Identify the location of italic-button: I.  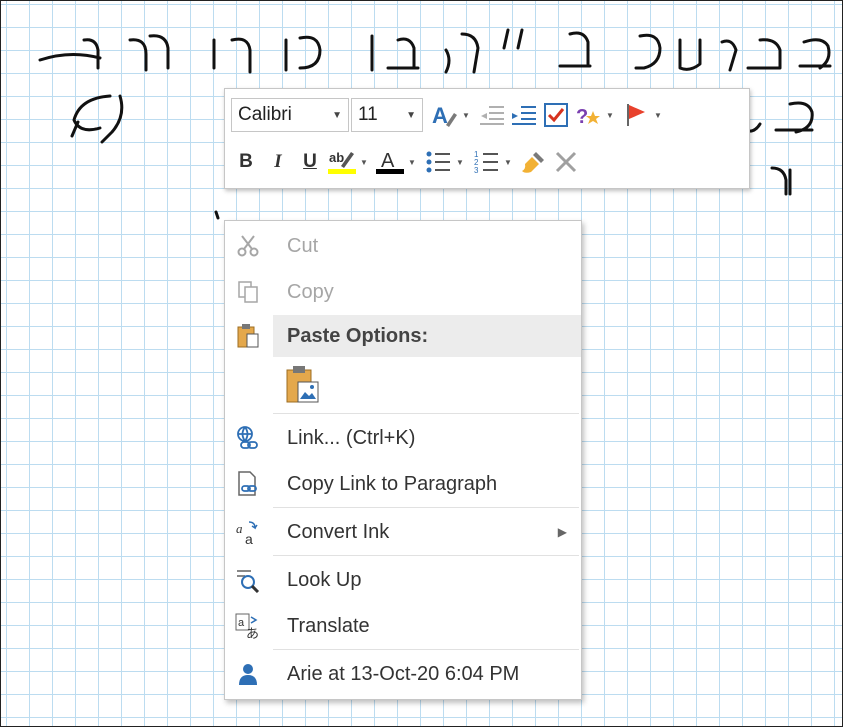
(278, 162).